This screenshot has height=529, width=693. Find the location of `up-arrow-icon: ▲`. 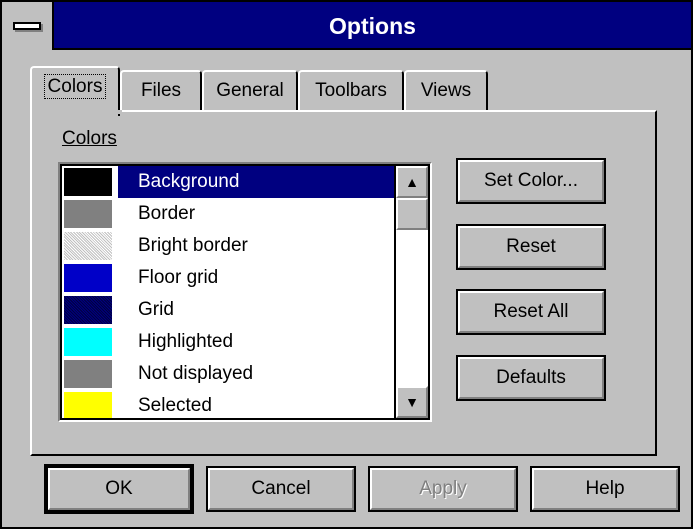

up-arrow-icon: ▲ is located at coordinates (412, 182).